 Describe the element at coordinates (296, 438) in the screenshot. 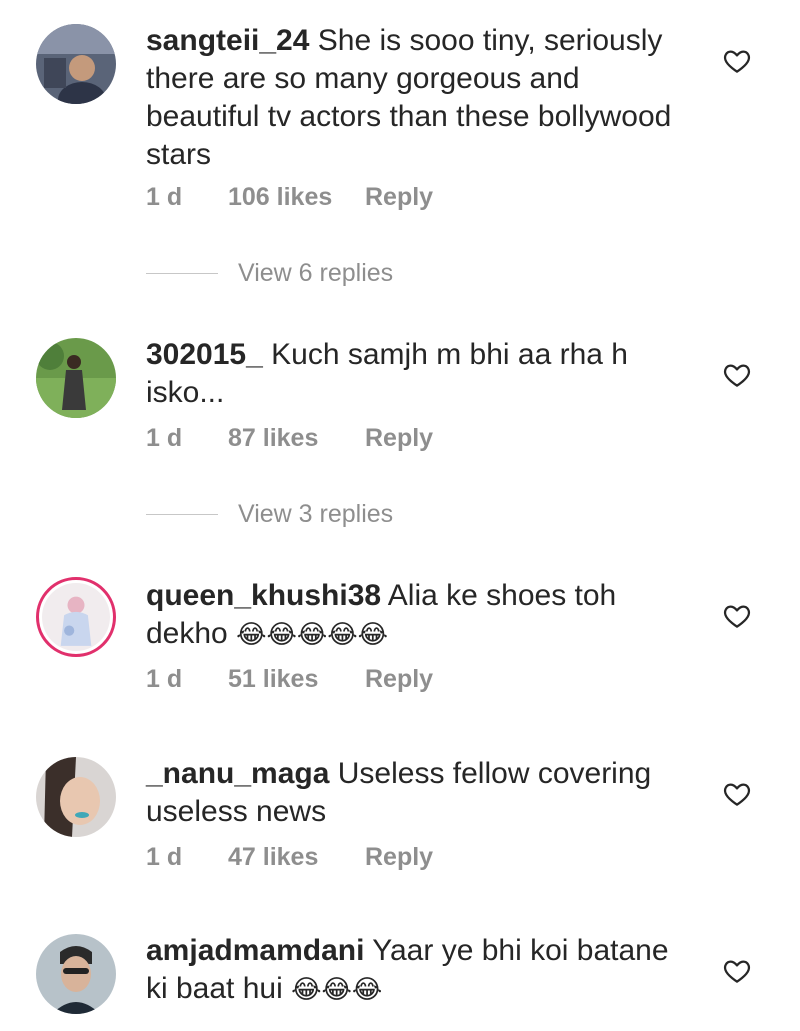

I see `comment-likes: 87 likes` at that location.